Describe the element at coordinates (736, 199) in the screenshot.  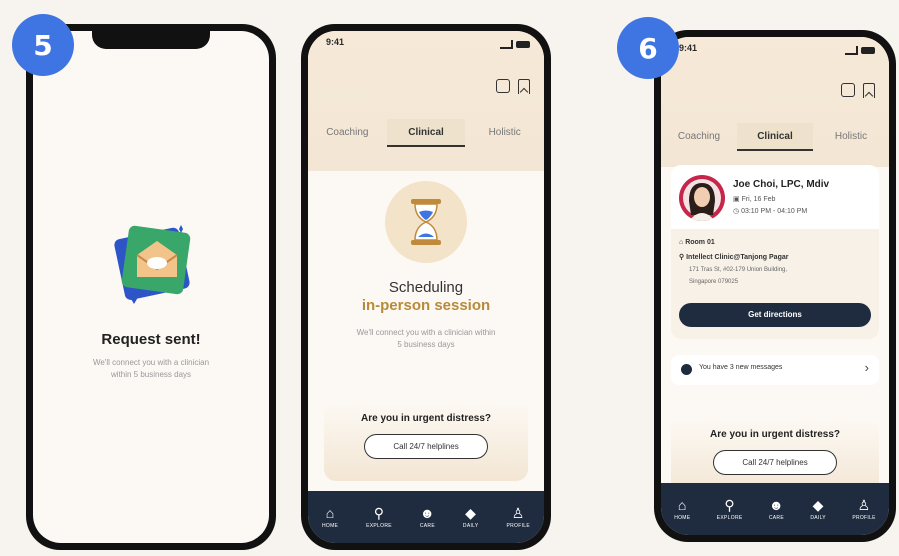
I see `calendar-icon: ▣` at that location.